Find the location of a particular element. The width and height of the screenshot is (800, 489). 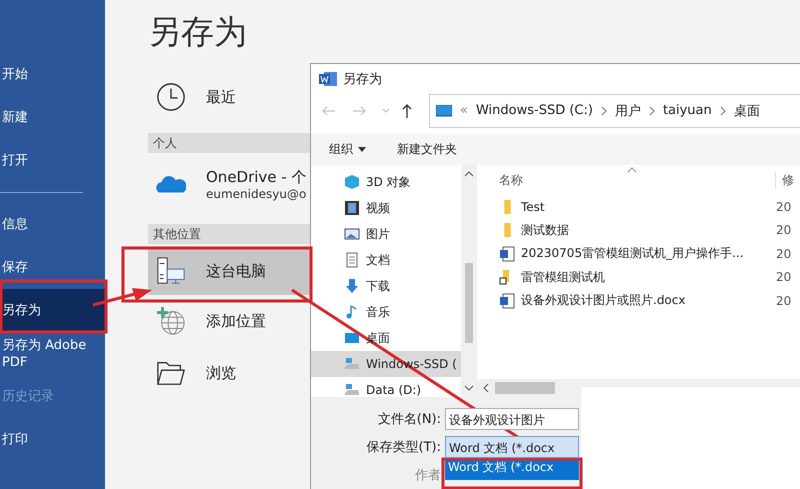

menu-item: 新建 is located at coordinates (52, 117).